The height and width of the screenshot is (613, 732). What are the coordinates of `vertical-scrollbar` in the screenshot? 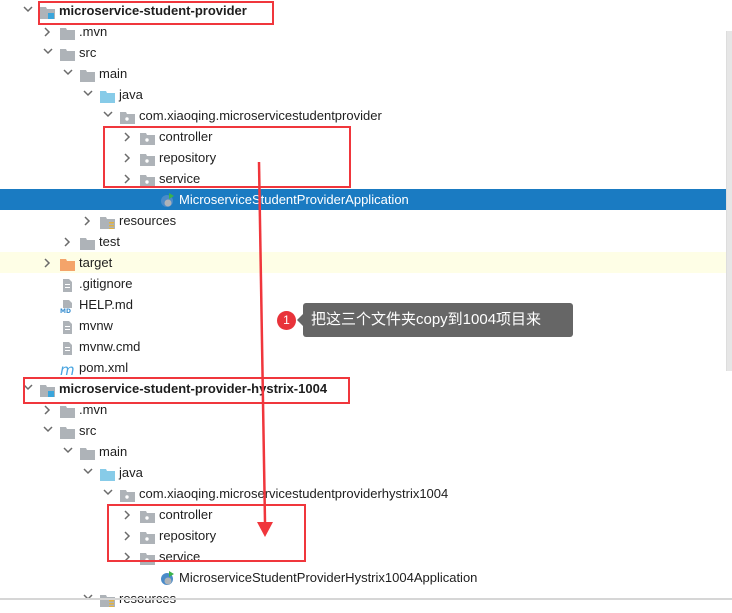 It's located at (729, 201).